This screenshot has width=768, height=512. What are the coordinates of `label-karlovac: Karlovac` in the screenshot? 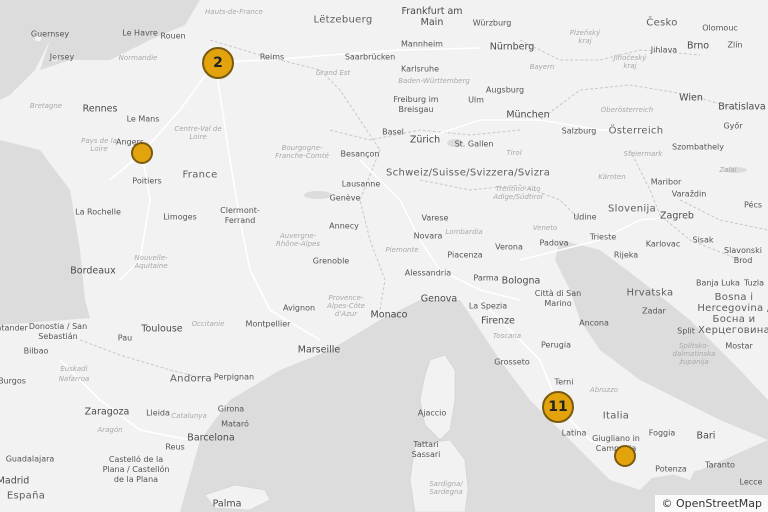 It's located at (663, 244).